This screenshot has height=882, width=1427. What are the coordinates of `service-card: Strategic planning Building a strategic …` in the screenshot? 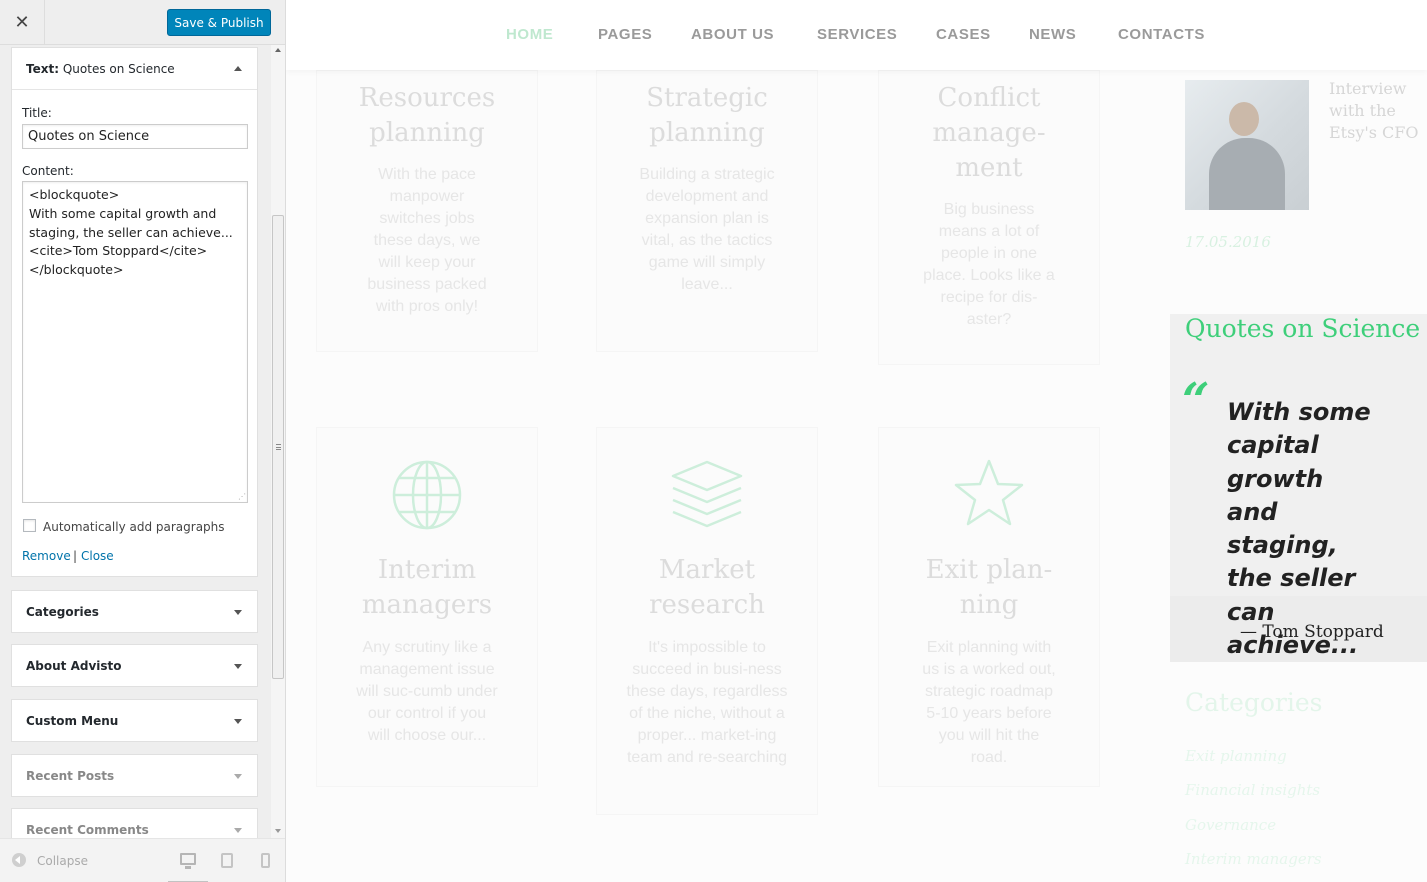 It's located at (707, 211).